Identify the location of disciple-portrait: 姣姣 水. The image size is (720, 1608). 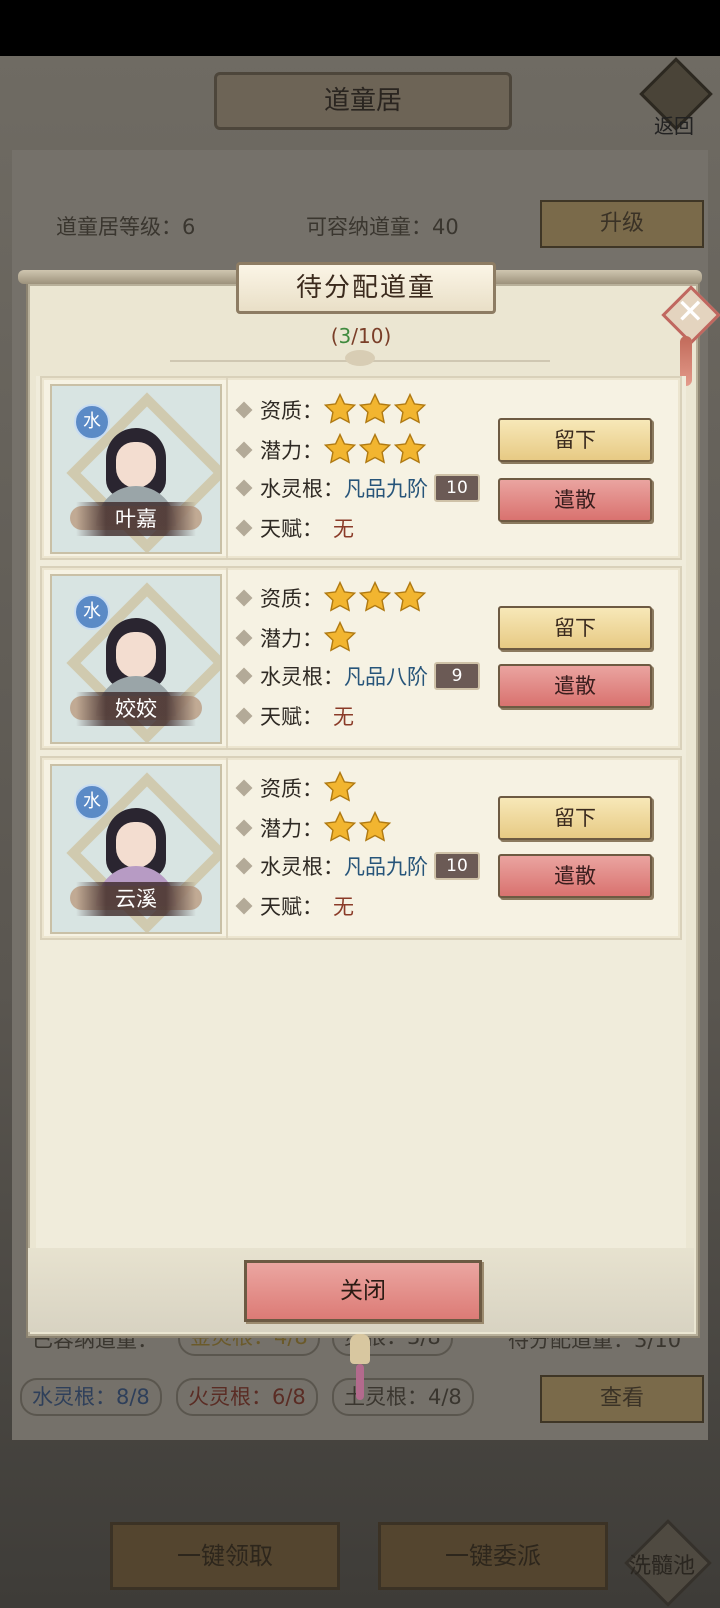
(136, 659).